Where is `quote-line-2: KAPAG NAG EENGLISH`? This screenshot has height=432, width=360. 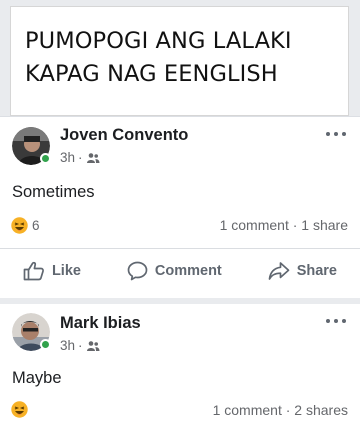
quote-line-2: KAPAG NAG EENGLISH is located at coordinates (151, 74).